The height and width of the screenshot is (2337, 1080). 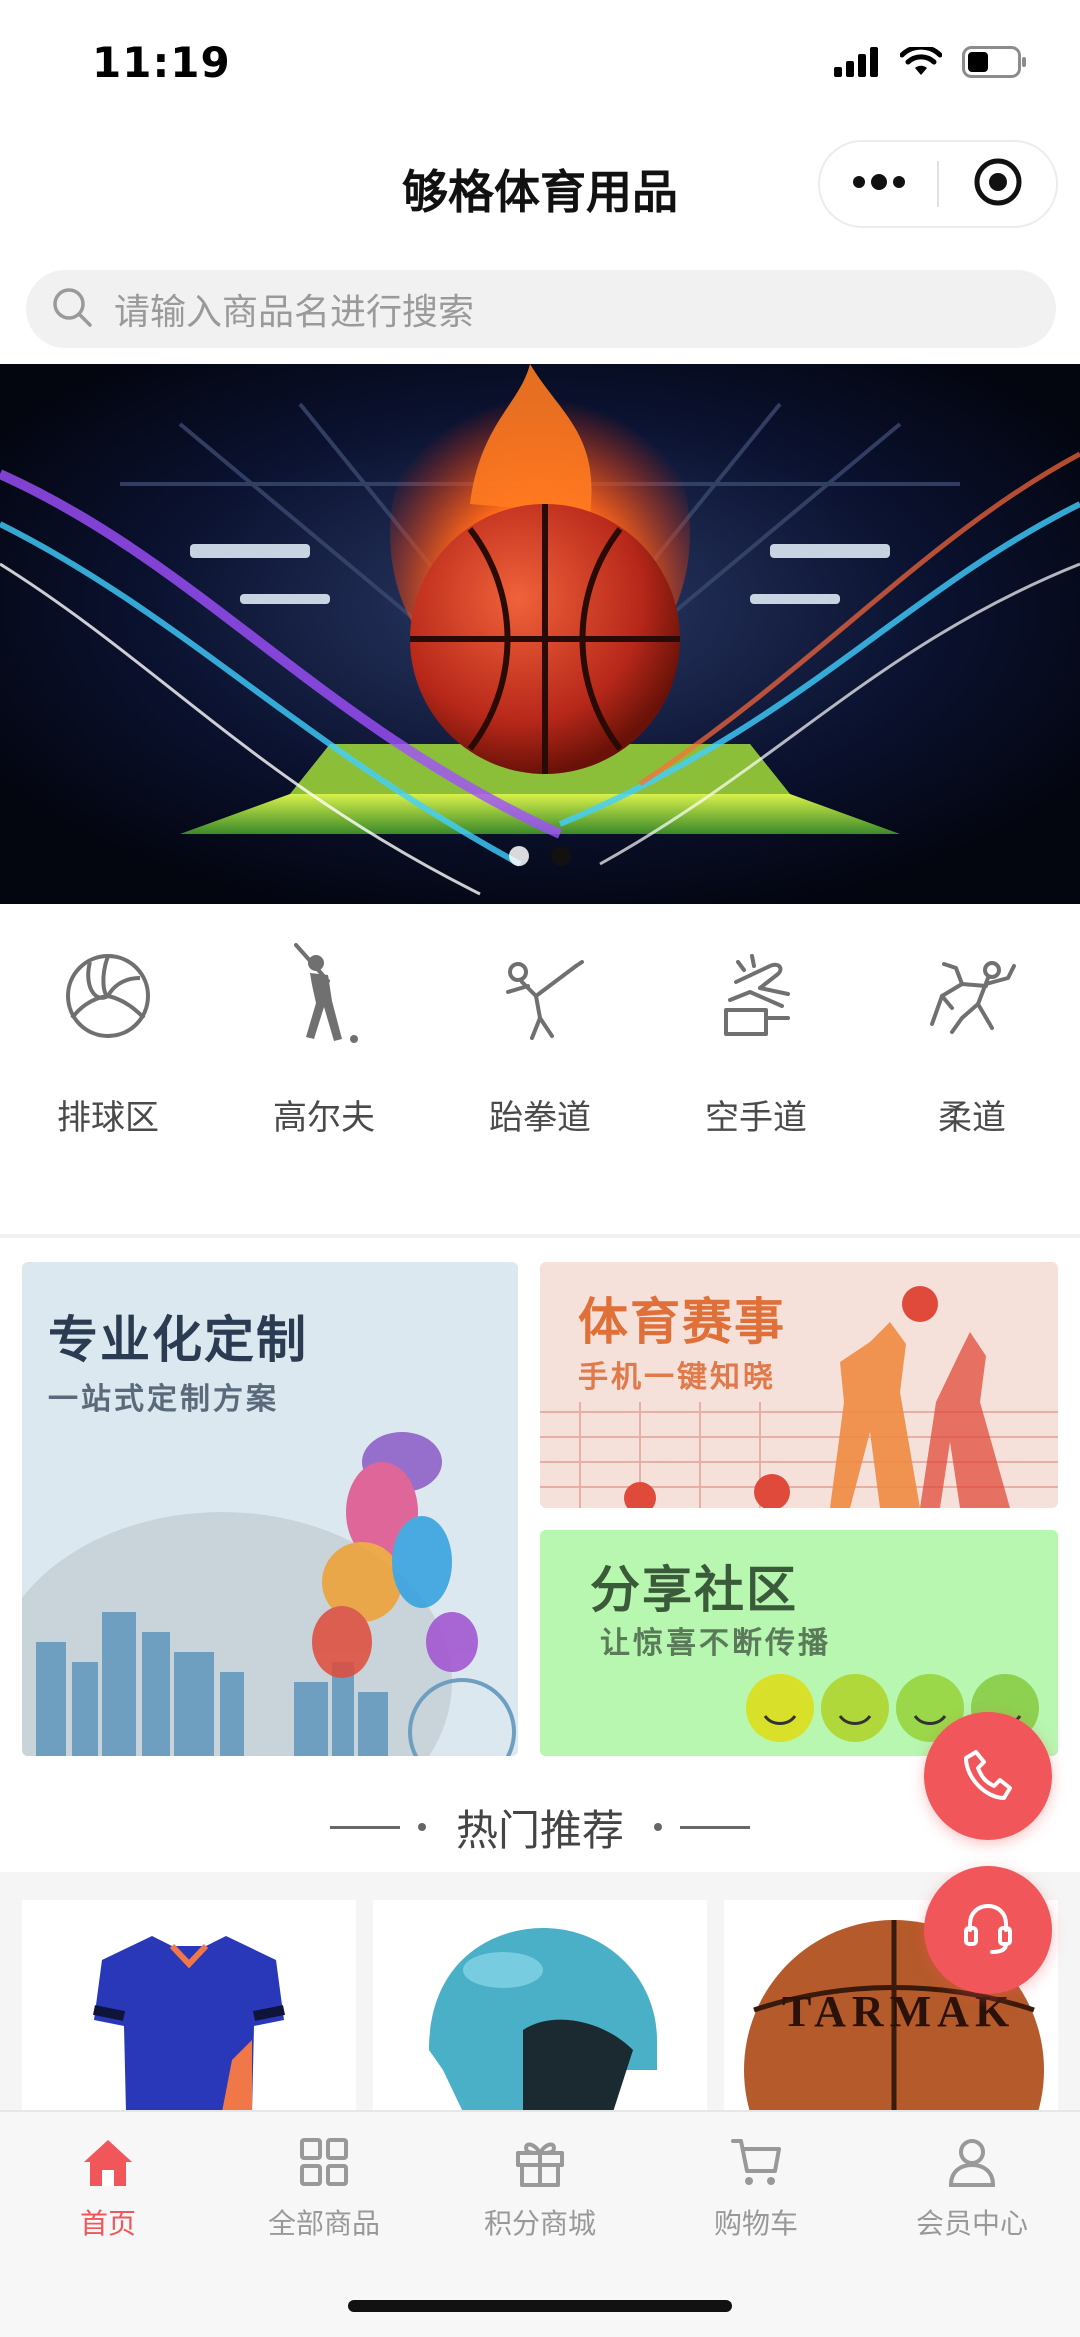 What do you see at coordinates (541, 309) in the screenshot?
I see `search-input: 请输入商品名进行搜索` at bounding box center [541, 309].